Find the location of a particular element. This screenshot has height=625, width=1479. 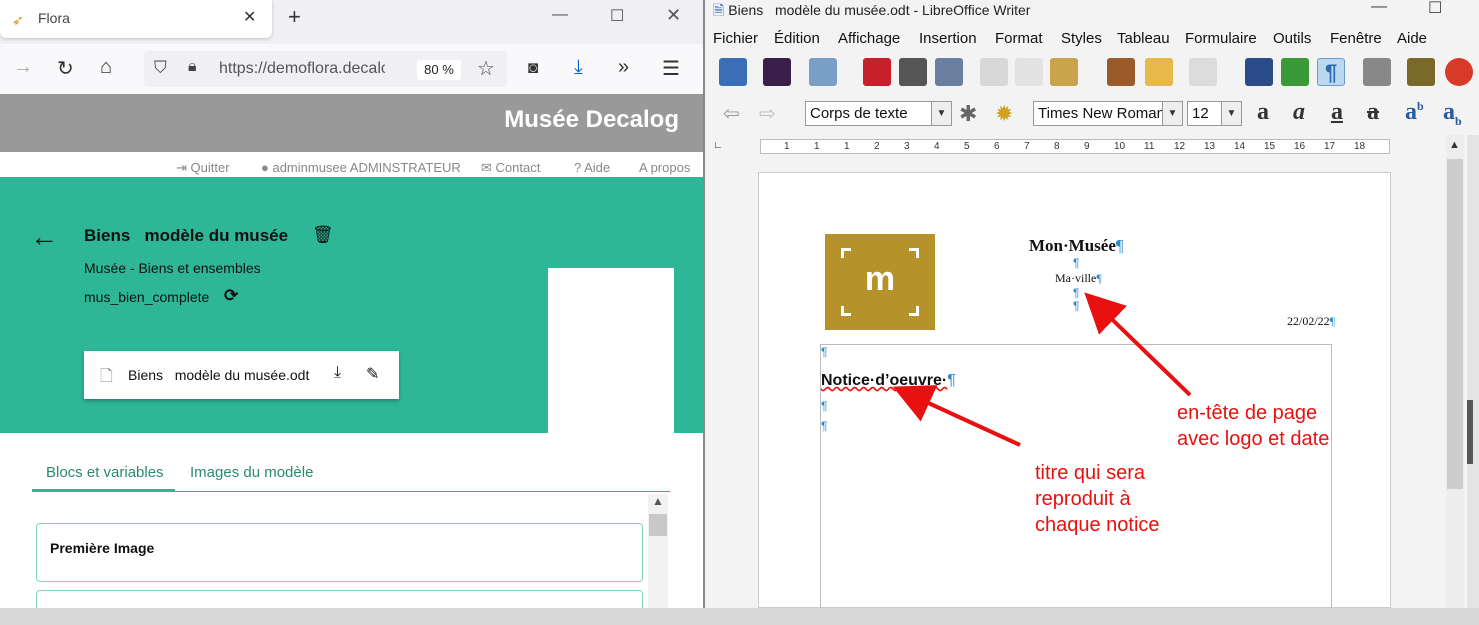

hamburger-menu-icon: ☰ is located at coordinates (671, 68).